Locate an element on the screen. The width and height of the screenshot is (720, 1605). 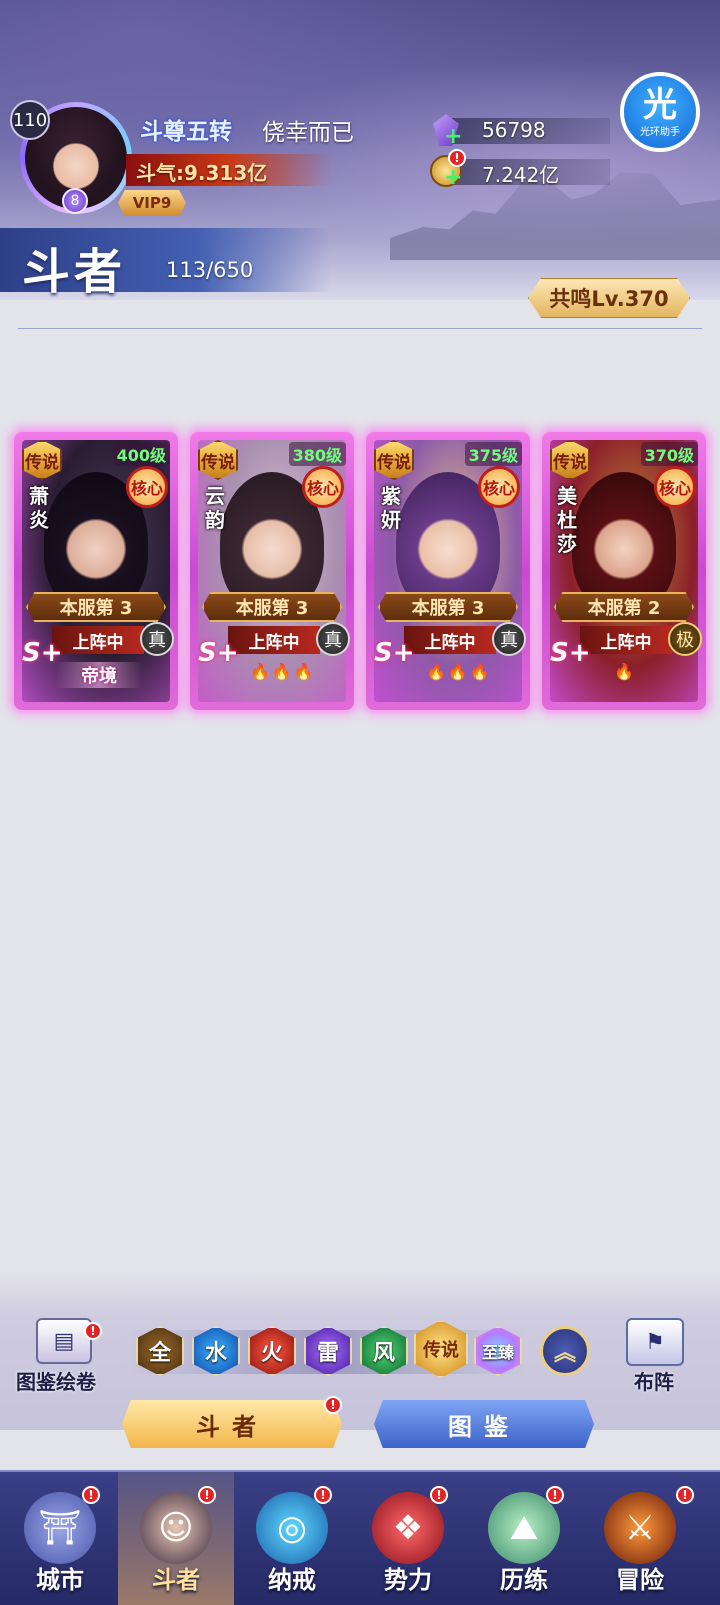
codex-scroll-icon: ▤ is located at coordinates (64, 1341).